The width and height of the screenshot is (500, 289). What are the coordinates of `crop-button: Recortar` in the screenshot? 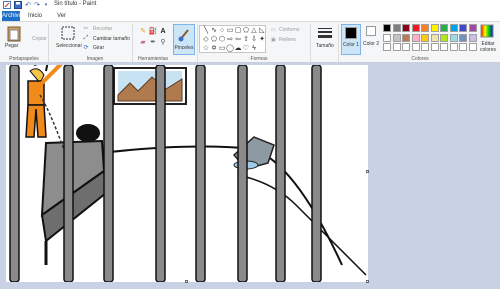 It's located at (102, 29).